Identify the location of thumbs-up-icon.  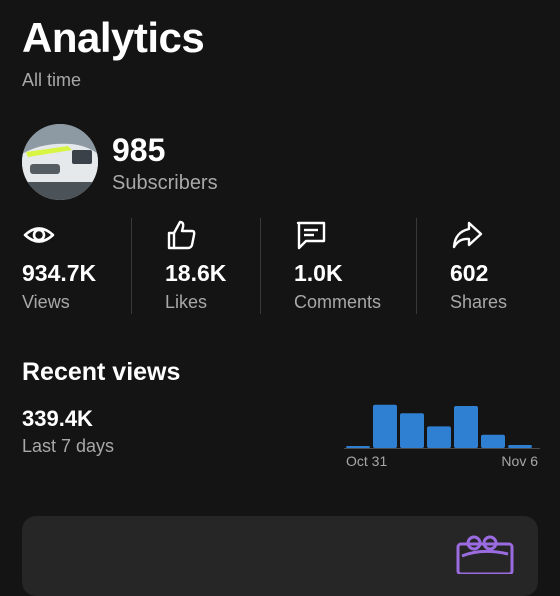
(181, 235).